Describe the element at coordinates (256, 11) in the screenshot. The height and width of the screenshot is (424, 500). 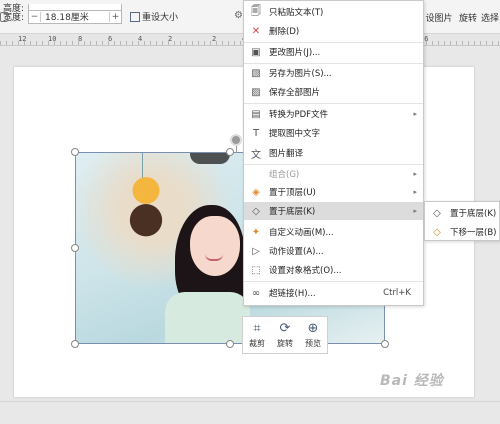
I see `paste-text-icon: 🗐` at that location.